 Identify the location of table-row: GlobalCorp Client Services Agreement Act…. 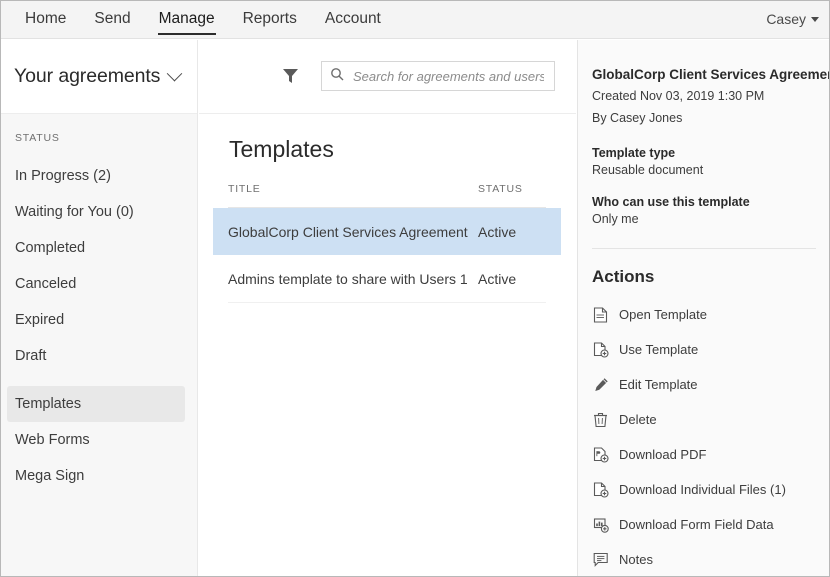
(387, 231).